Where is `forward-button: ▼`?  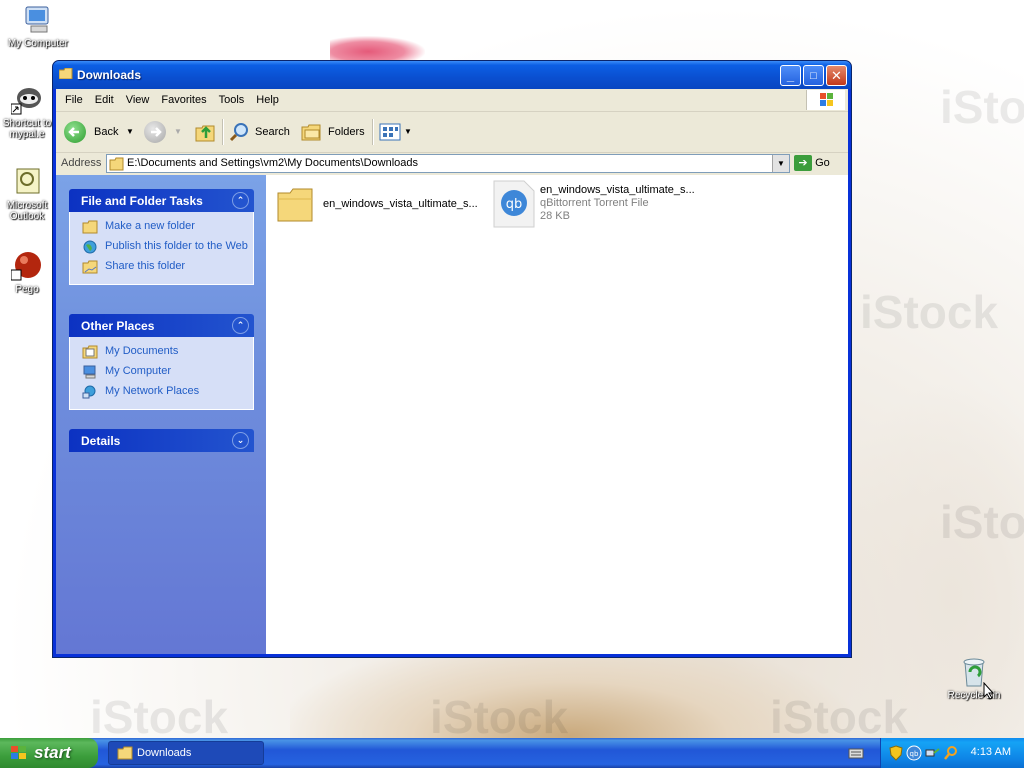 forward-button: ▼ is located at coordinates (163, 132).